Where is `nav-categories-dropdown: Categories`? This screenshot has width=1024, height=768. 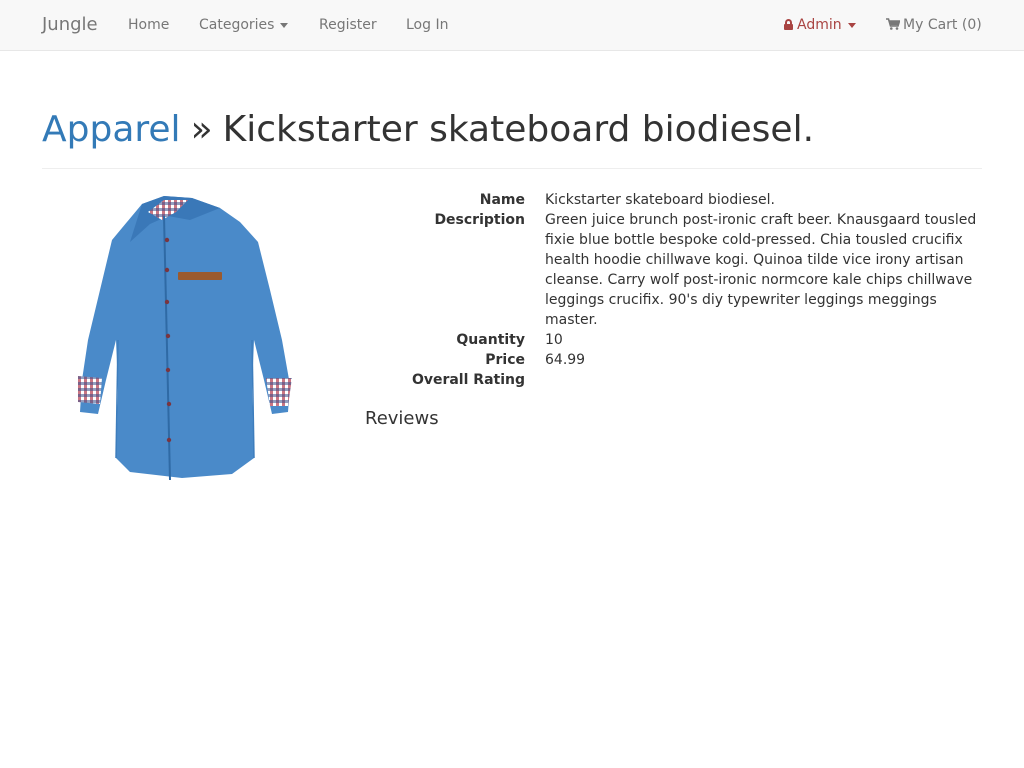 nav-categories-dropdown: Categories is located at coordinates (244, 25).